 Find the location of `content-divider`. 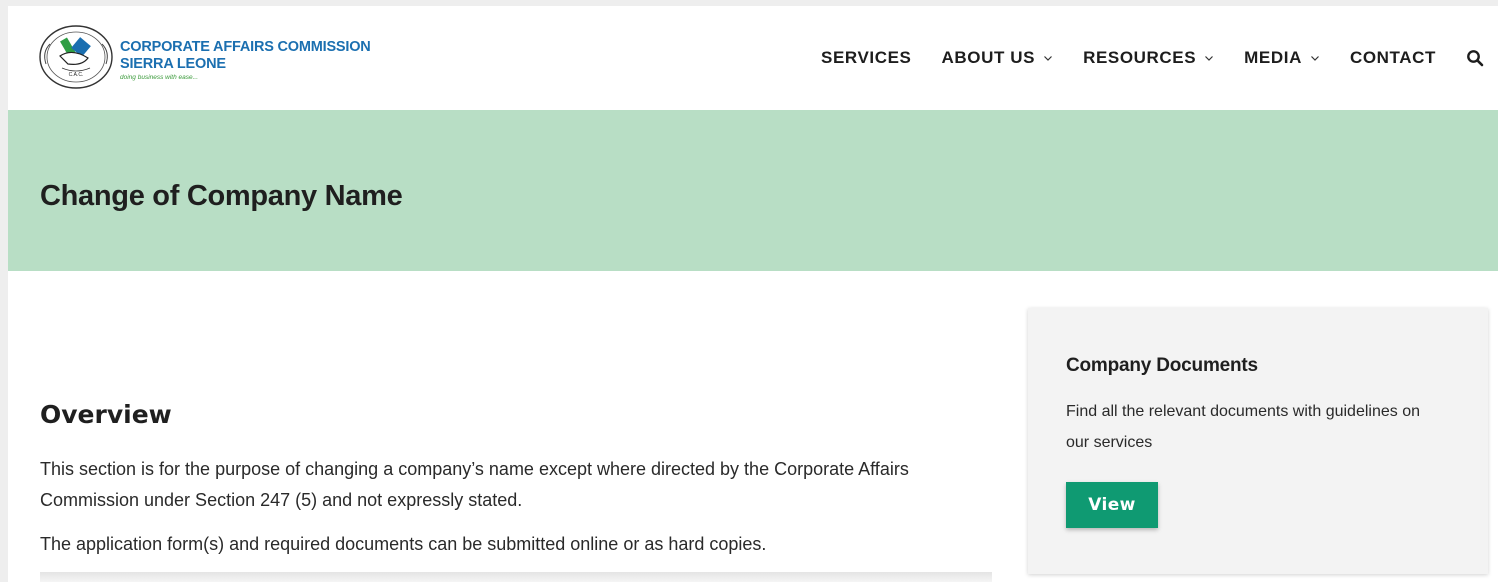

content-divider is located at coordinates (516, 577).